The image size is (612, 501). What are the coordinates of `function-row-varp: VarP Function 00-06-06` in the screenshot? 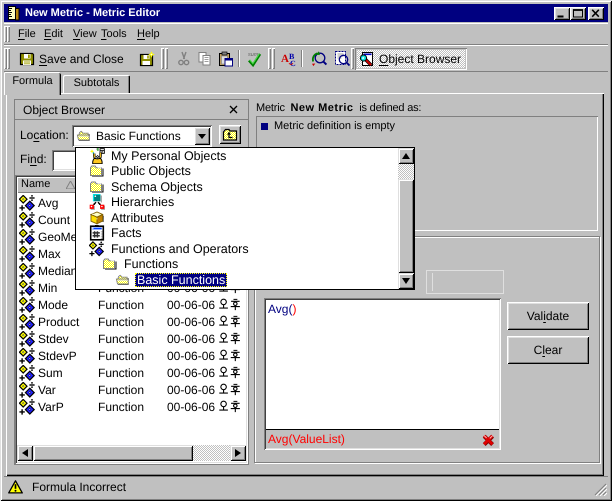 It's located at (131, 406).